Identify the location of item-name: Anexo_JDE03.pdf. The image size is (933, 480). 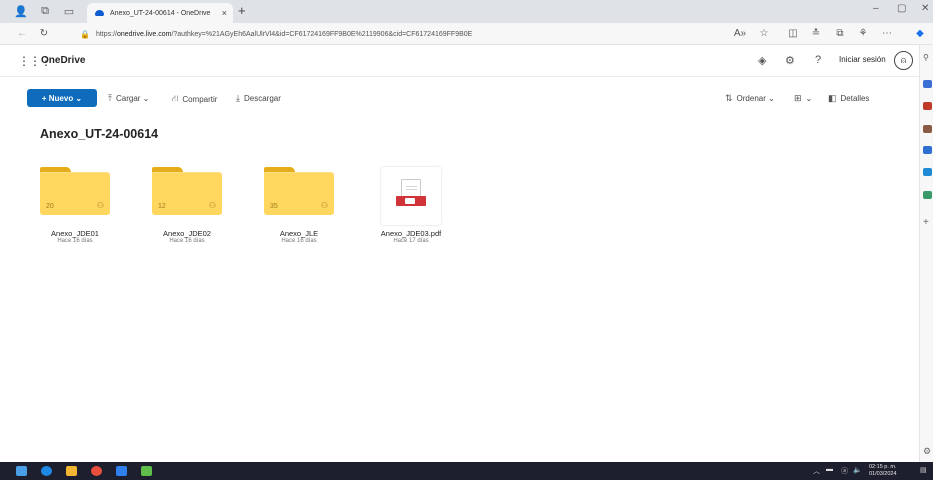
(411, 233).